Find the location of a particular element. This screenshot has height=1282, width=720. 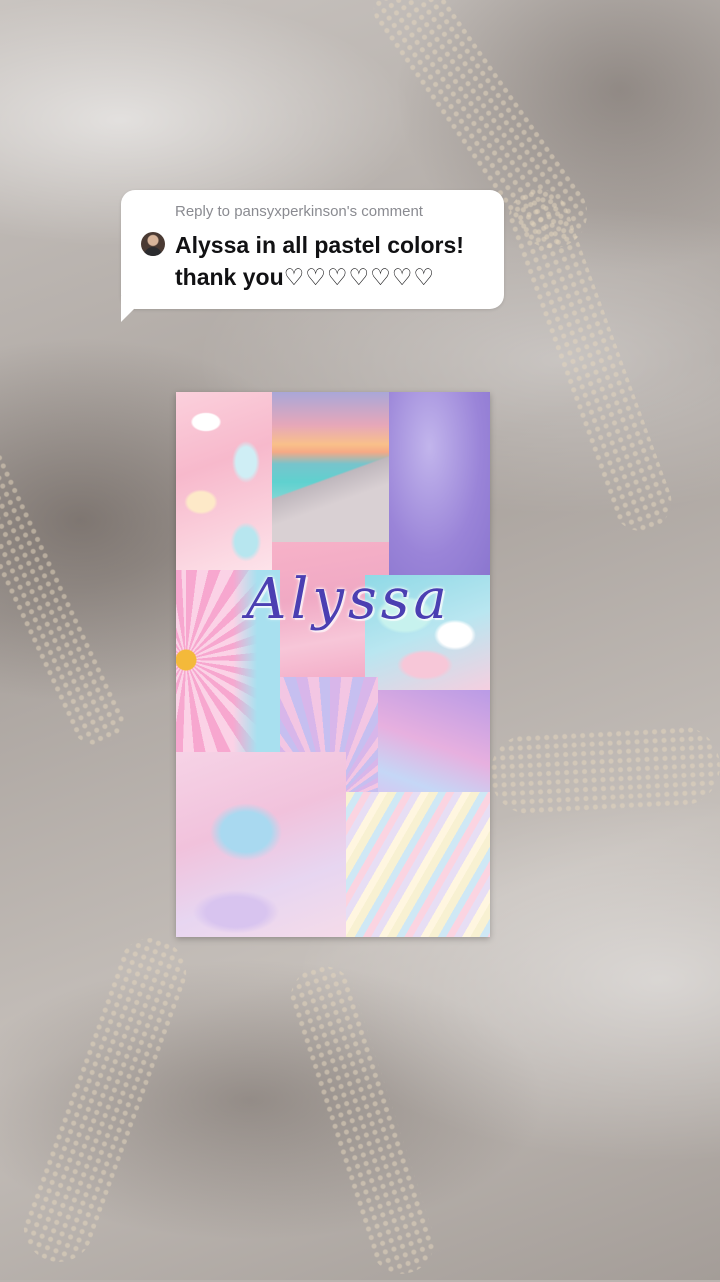

hearts-text: ♡♡♡♡♡♡♡ is located at coordinates (359, 277).